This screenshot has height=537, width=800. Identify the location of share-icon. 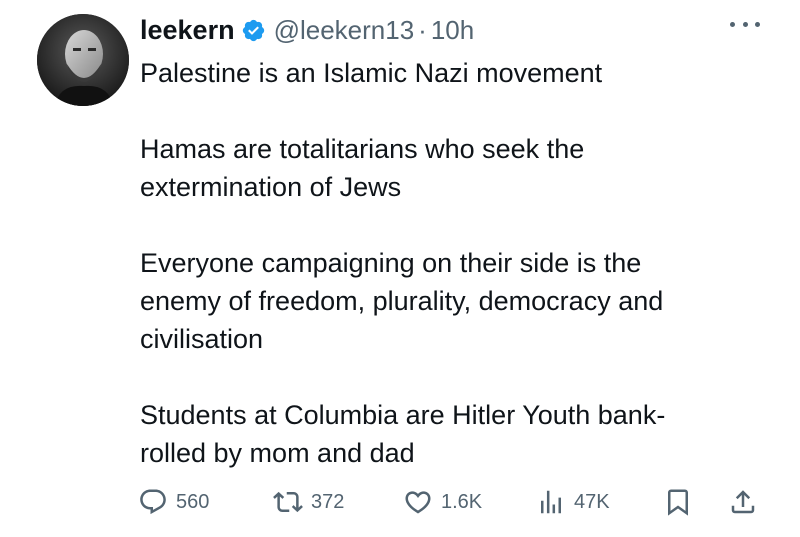
(743, 502).